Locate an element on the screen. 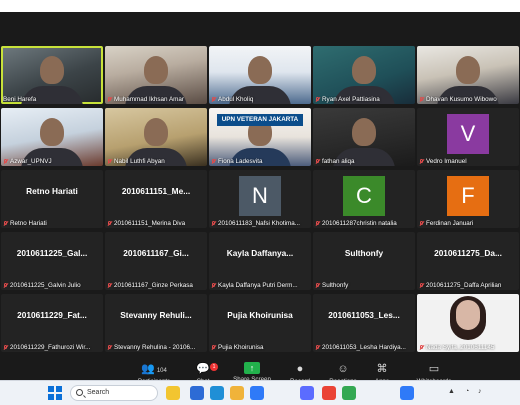  participant-name-label: 2010611167_Ginze Perkasa is located at coordinates (156, 285).